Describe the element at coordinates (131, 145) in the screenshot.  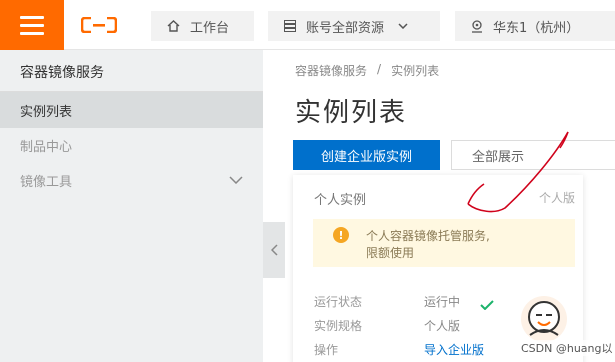
I see `sidebar-item-artifacts: 制品中心` at that location.